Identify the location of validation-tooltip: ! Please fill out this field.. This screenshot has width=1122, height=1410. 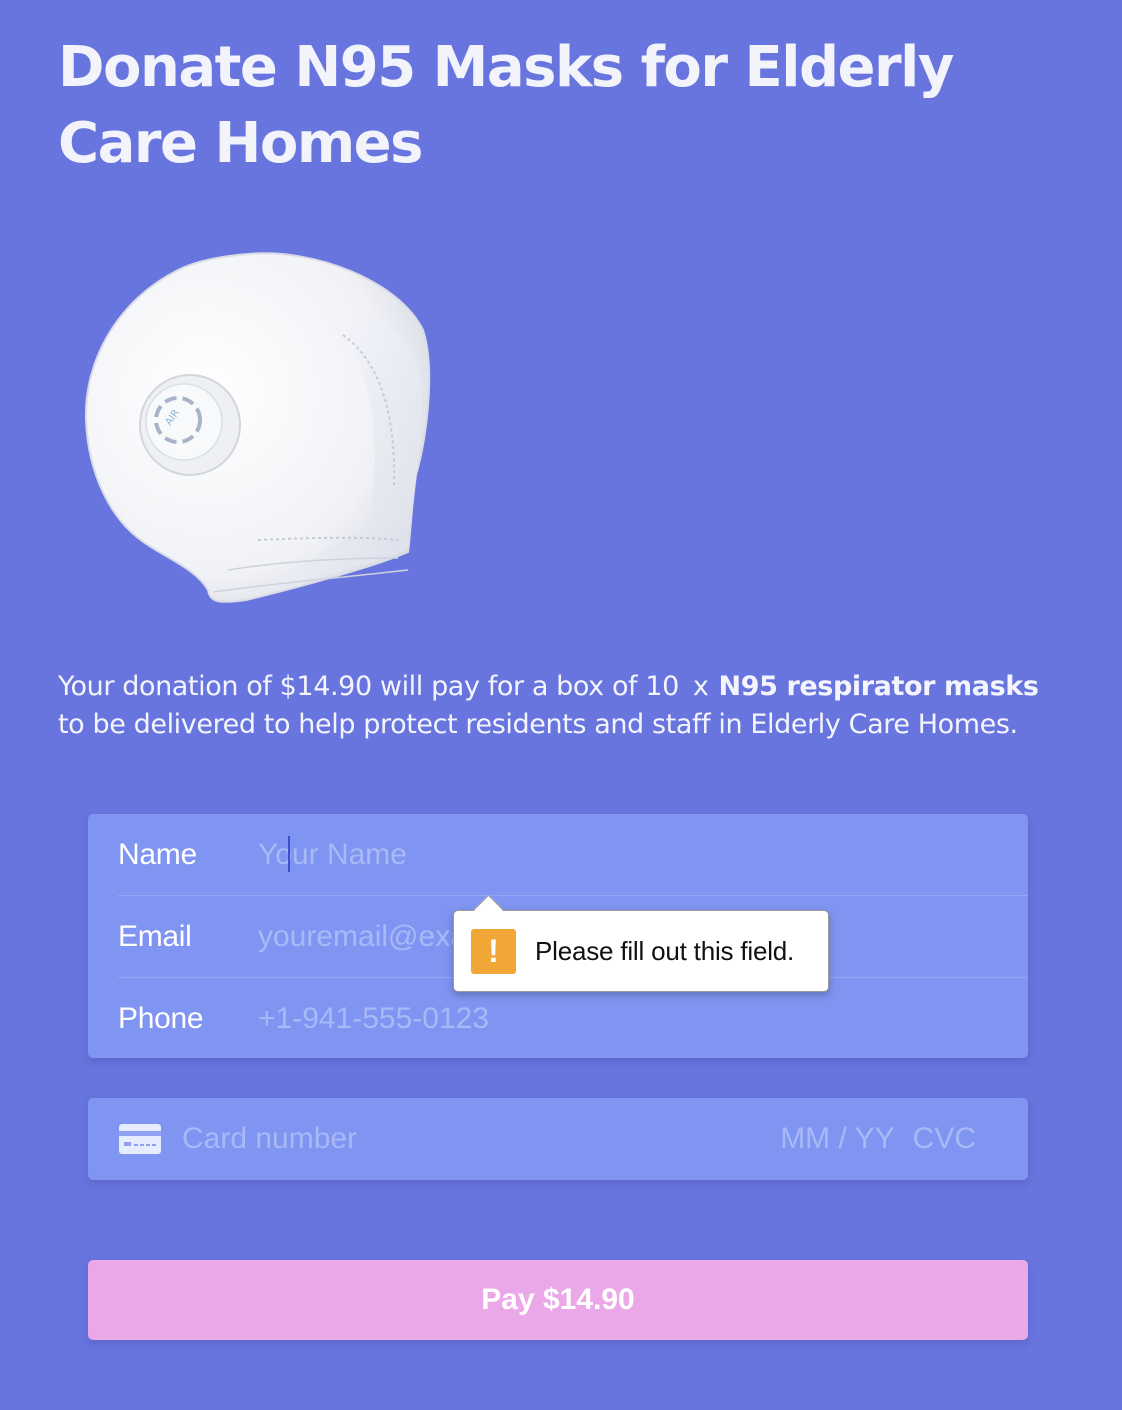
(641, 943).